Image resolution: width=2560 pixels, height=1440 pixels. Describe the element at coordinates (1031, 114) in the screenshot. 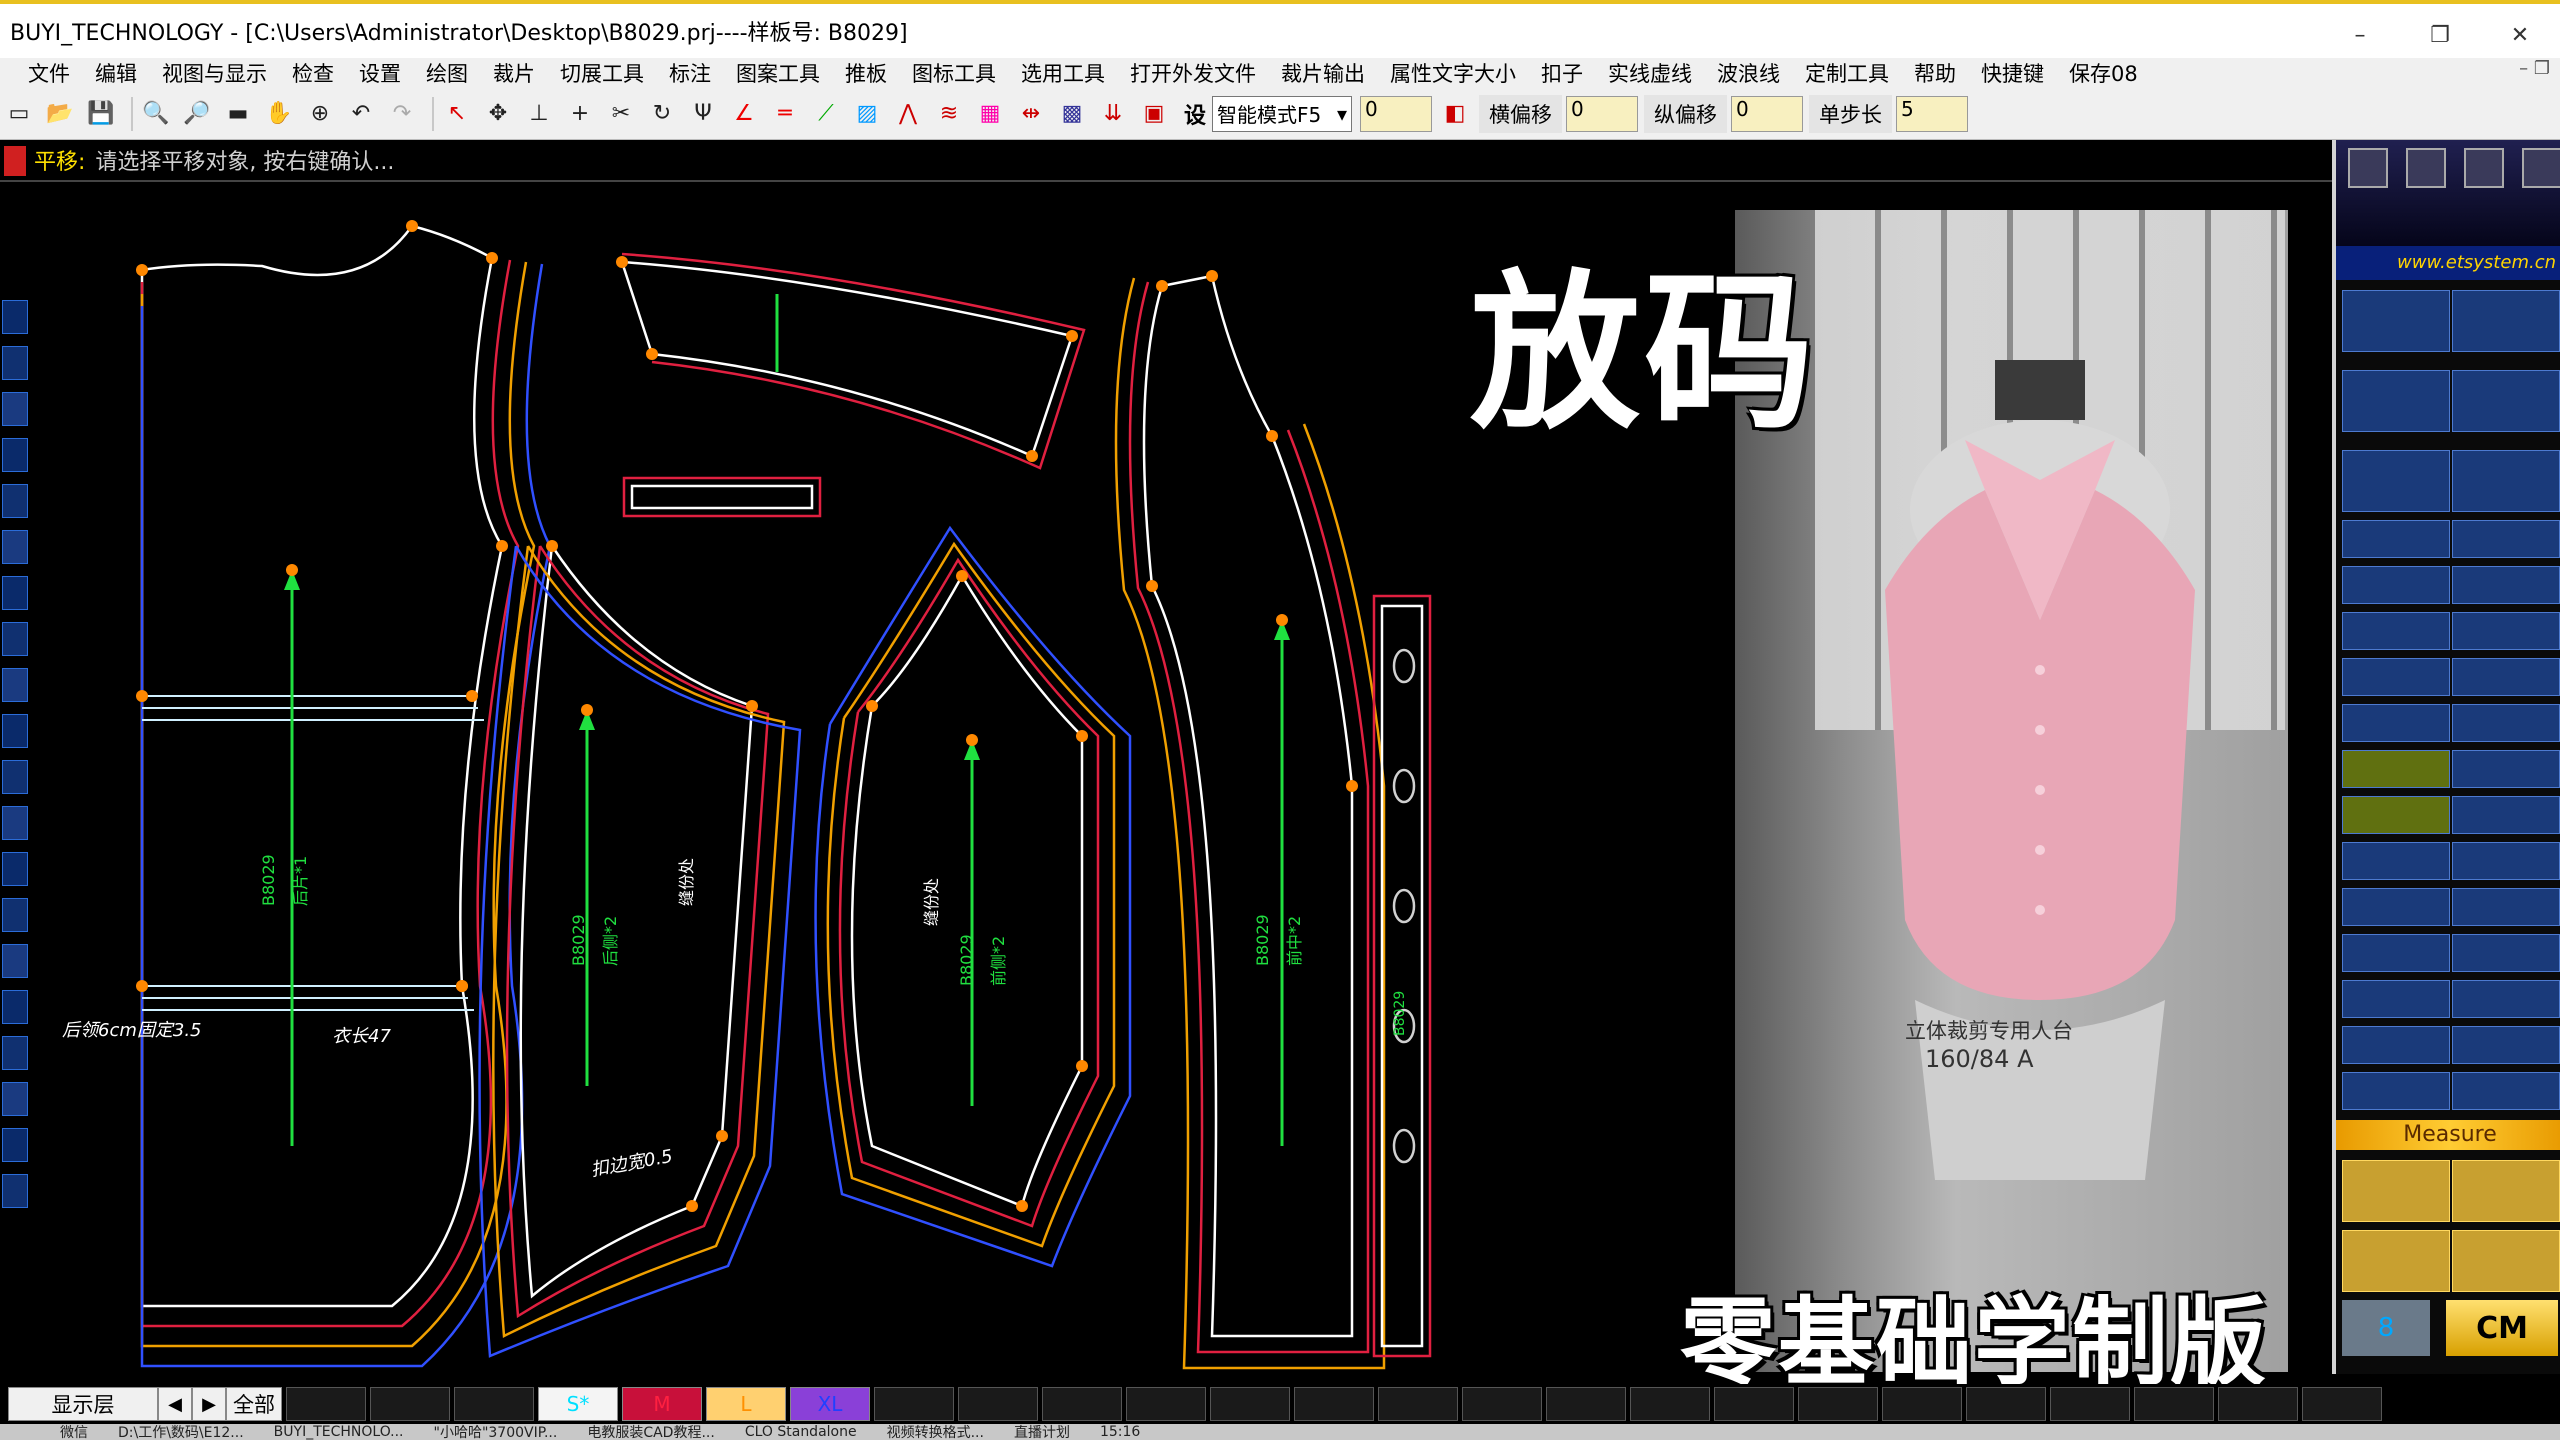

I see `mirror-icon: ⇹` at that location.